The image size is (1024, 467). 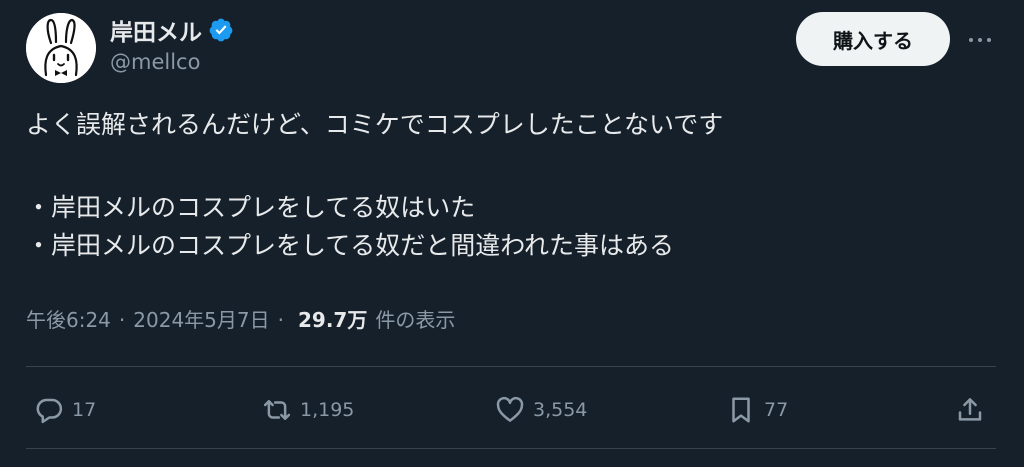 What do you see at coordinates (156, 30) in the screenshot?
I see `author-display-name: 岸田メル` at bounding box center [156, 30].